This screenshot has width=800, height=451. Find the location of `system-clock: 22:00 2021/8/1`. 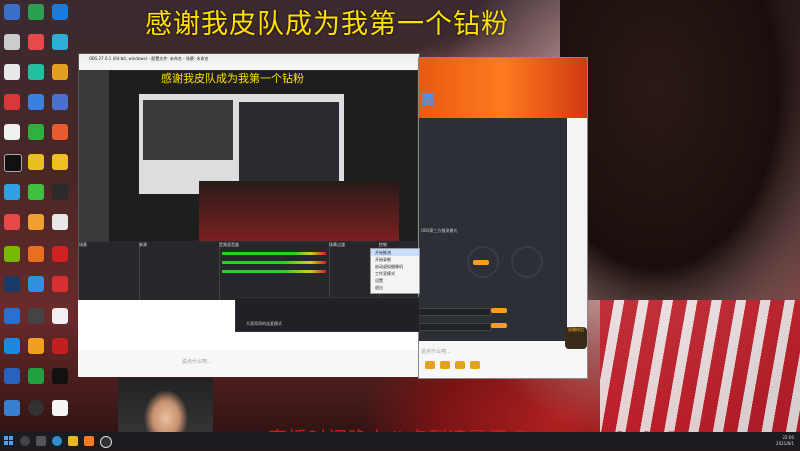

system-clock: 22:00 2021/8/1 is located at coordinates (785, 441).